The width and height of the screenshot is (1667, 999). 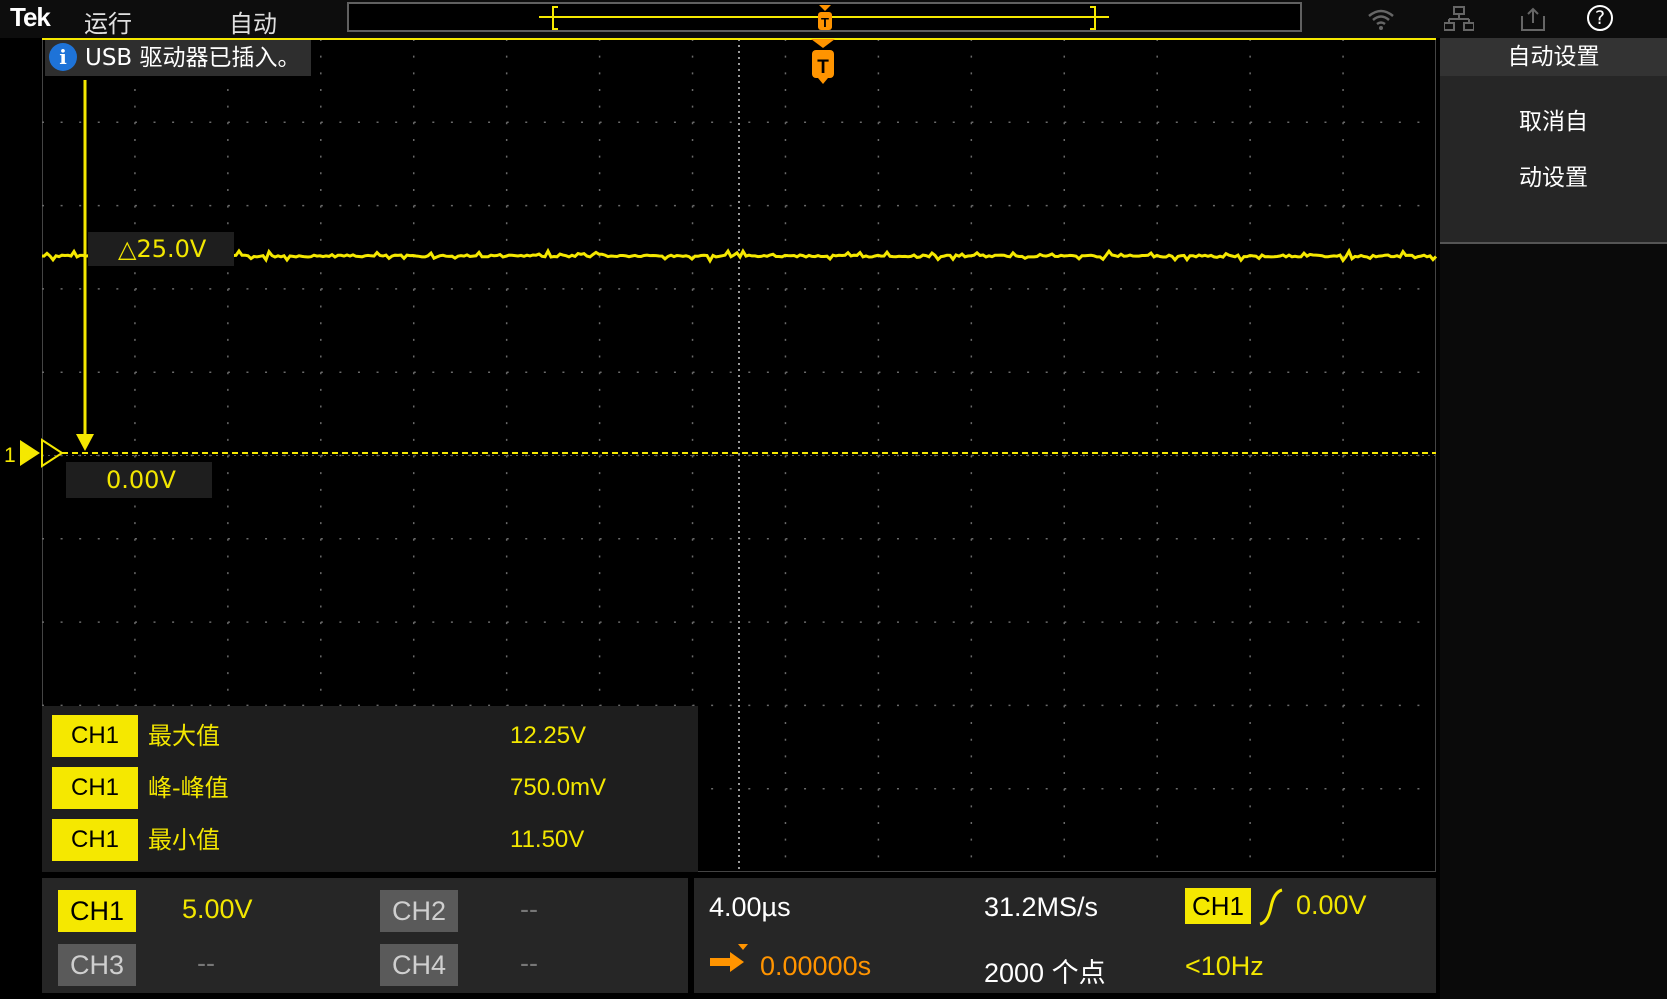 I want to click on ch1-offset-readout: 0.00V, so click(x=139, y=480).